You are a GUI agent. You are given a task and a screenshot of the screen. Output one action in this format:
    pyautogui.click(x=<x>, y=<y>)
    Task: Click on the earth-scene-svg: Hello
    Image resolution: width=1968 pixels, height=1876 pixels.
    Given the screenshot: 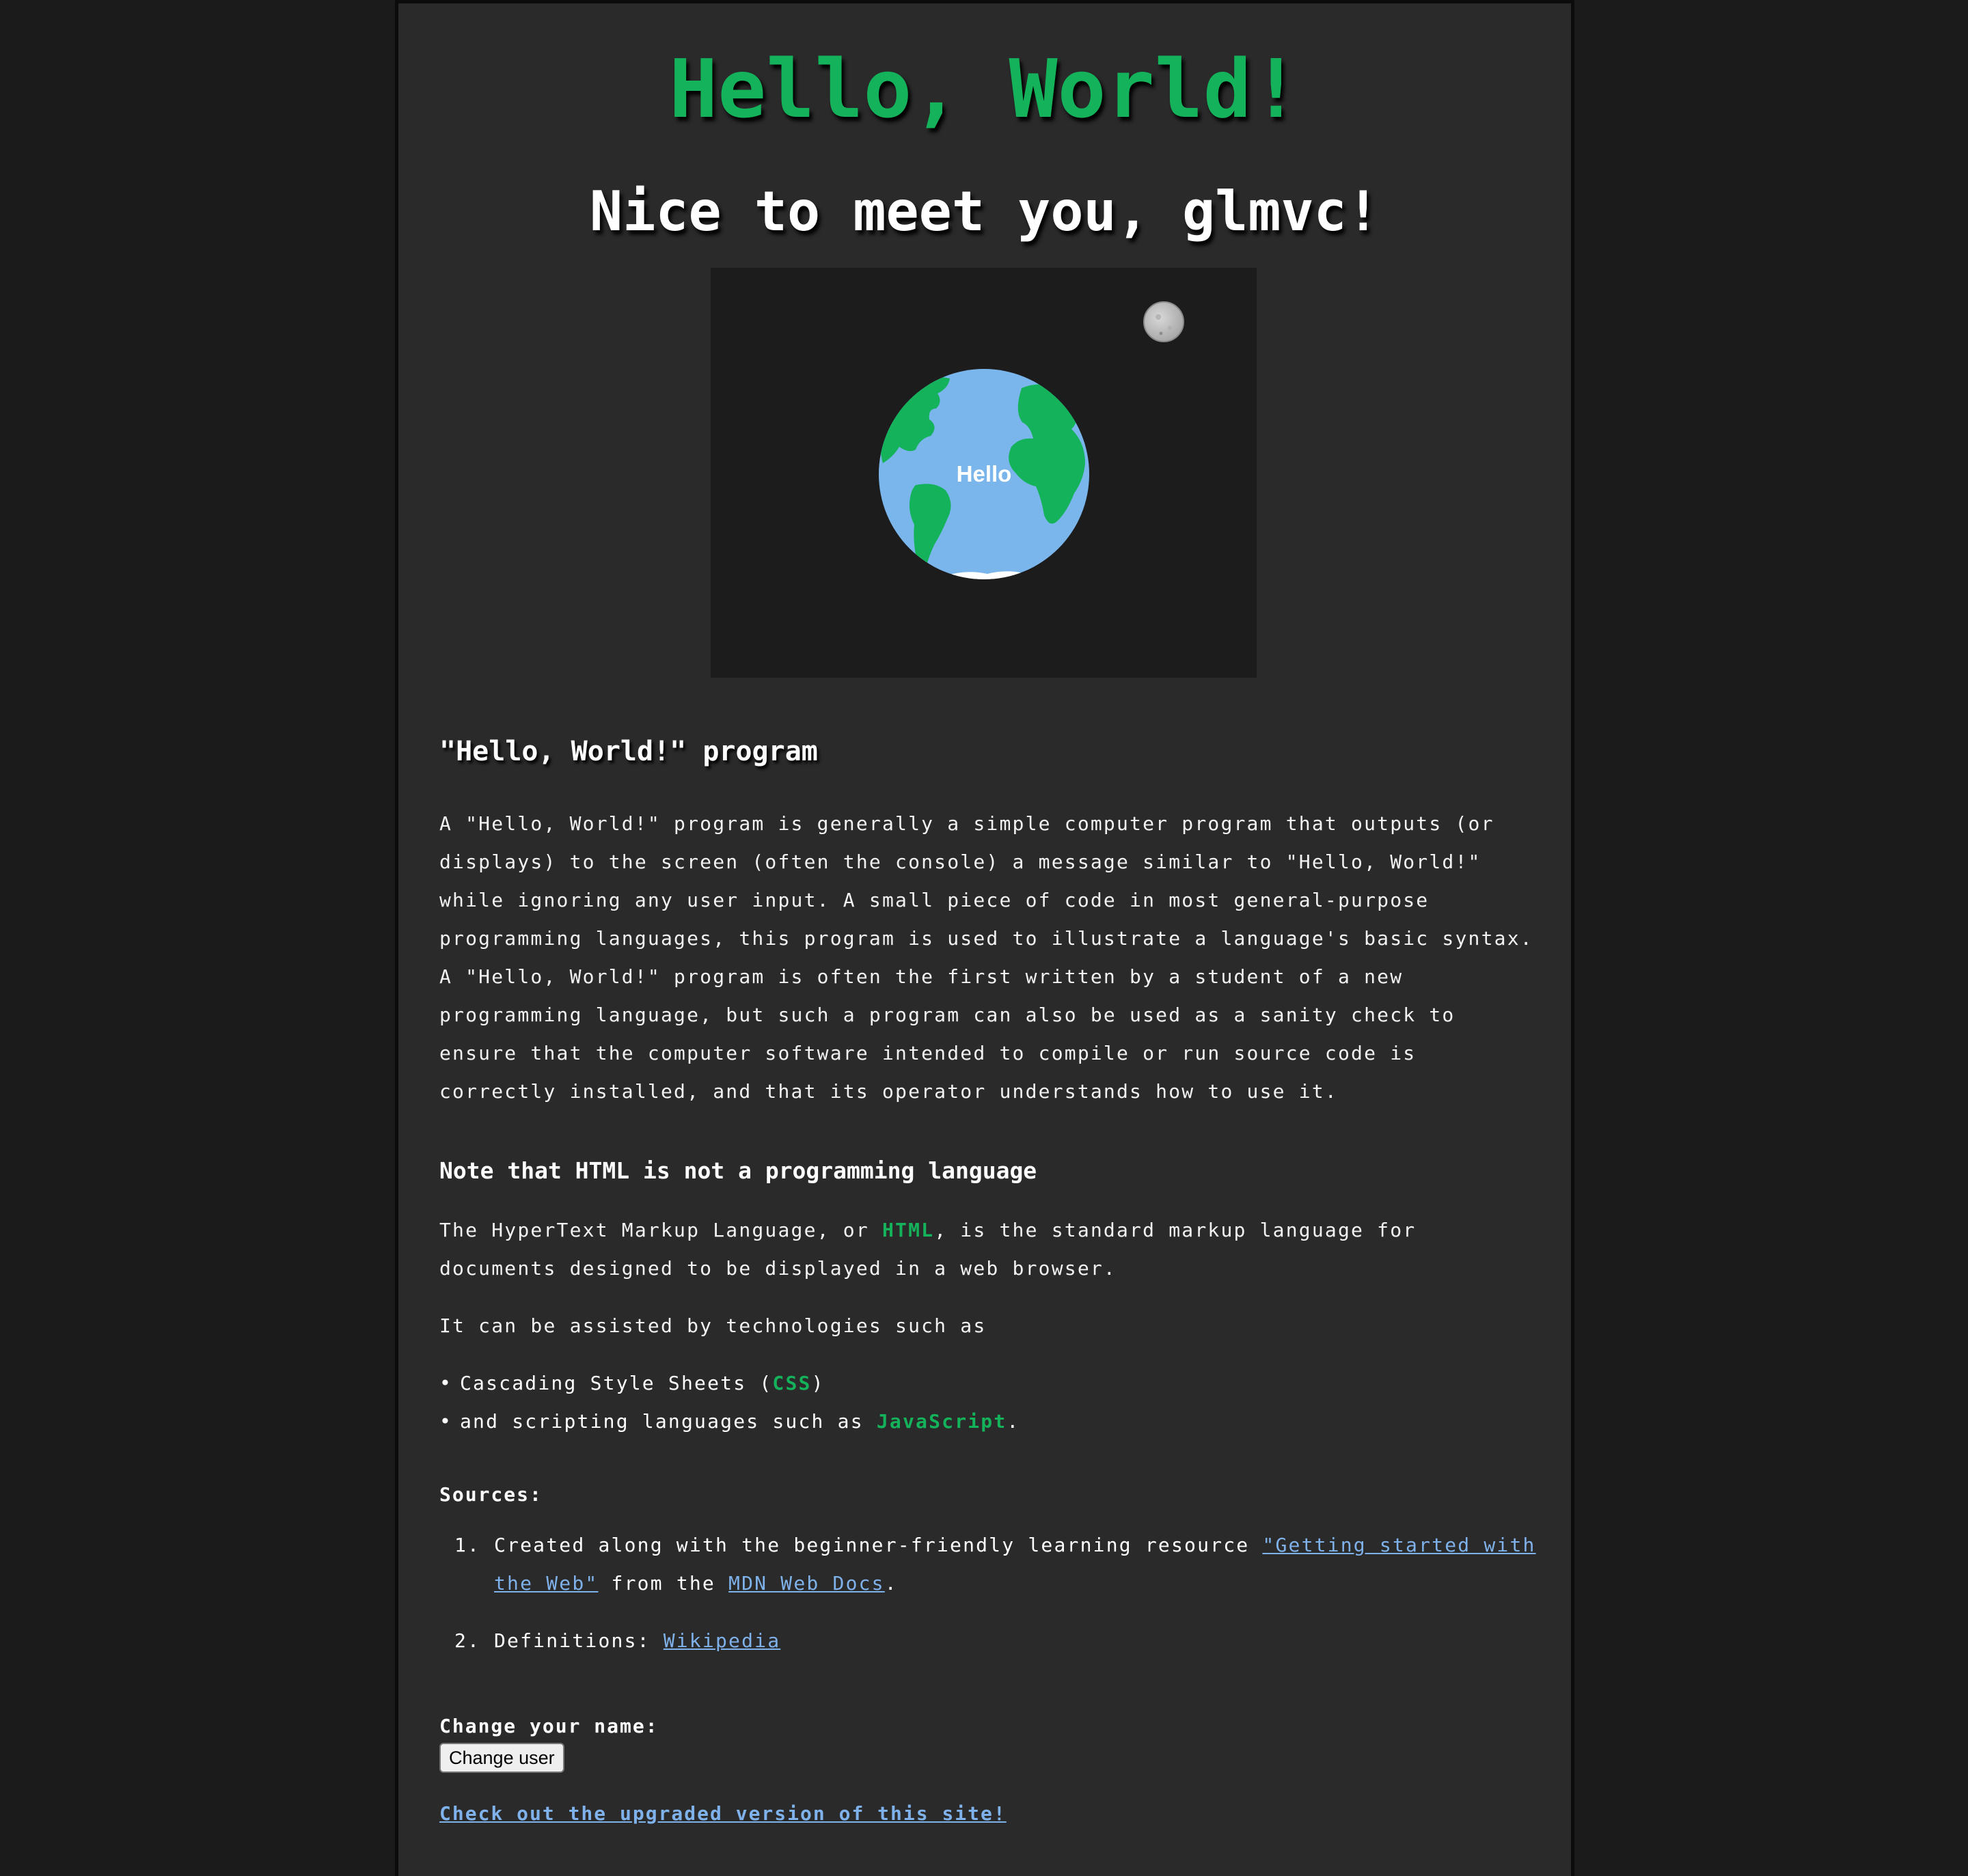 What is the action you would take?
    pyautogui.click(x=1031, y=440)
    